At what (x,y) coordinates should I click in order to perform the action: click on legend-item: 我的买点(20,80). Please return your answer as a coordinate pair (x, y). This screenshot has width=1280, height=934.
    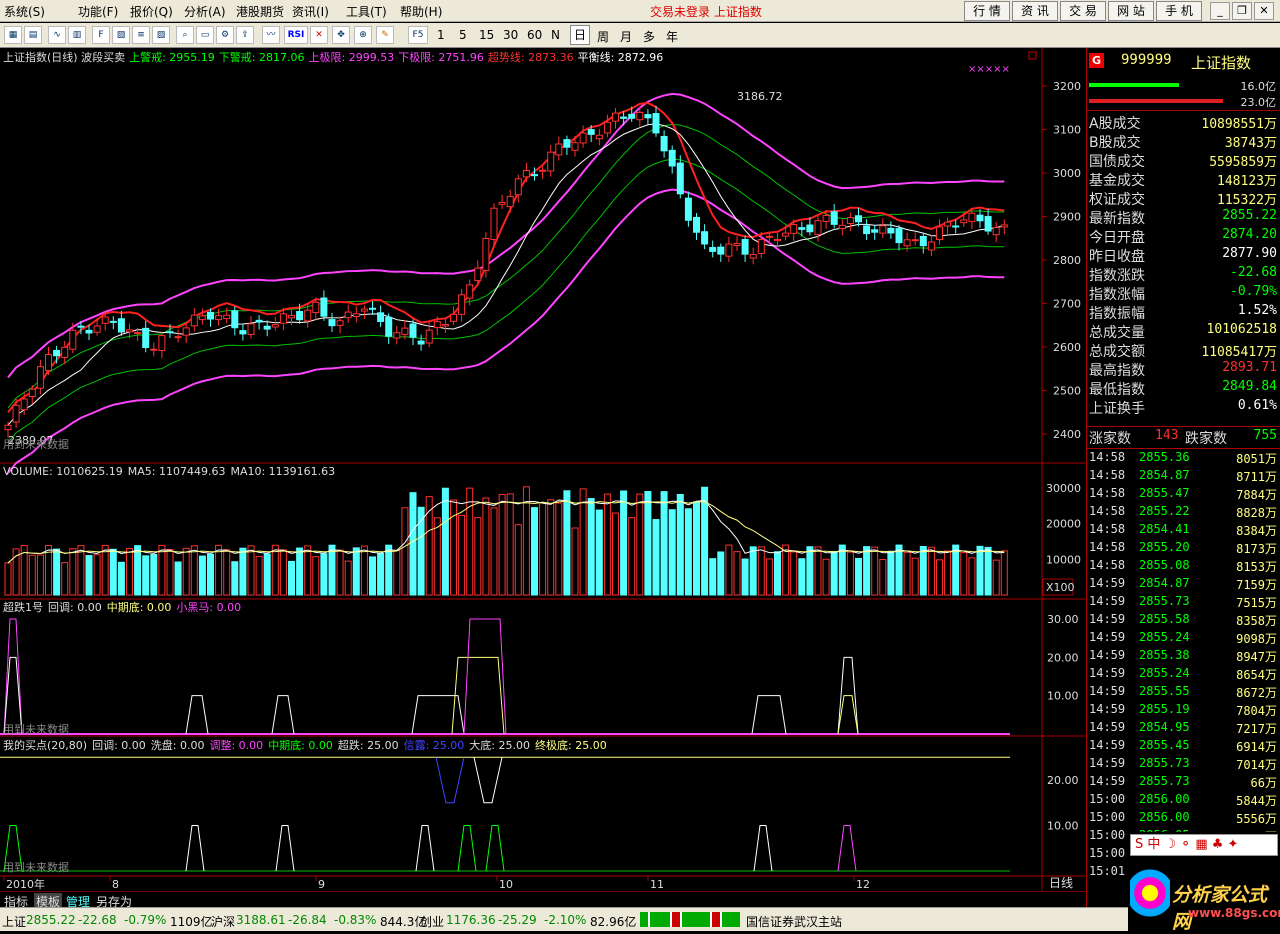
    Looking at the image, I should click on (45, 745).